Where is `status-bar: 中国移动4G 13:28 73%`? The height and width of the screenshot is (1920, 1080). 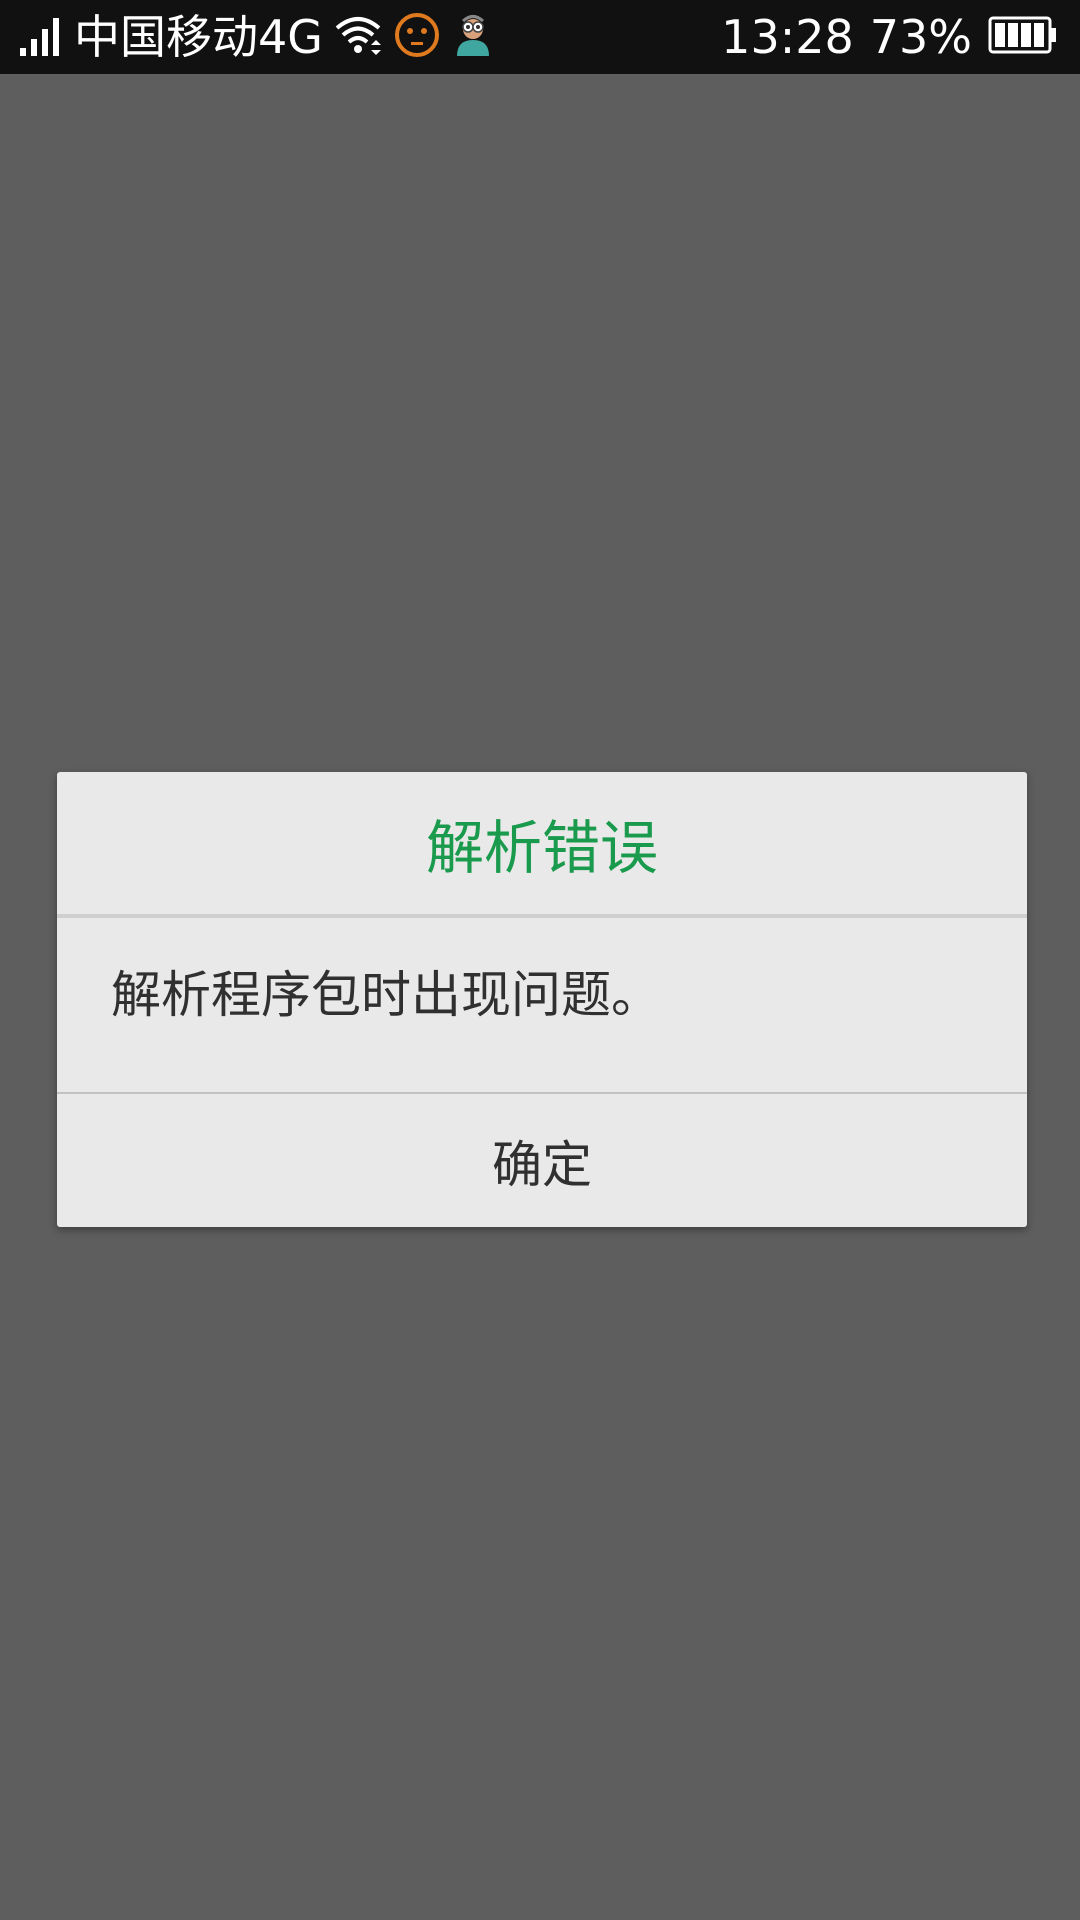
status-bar: 中国移动4G 13:28 73% is located at coordinates (540, 37).